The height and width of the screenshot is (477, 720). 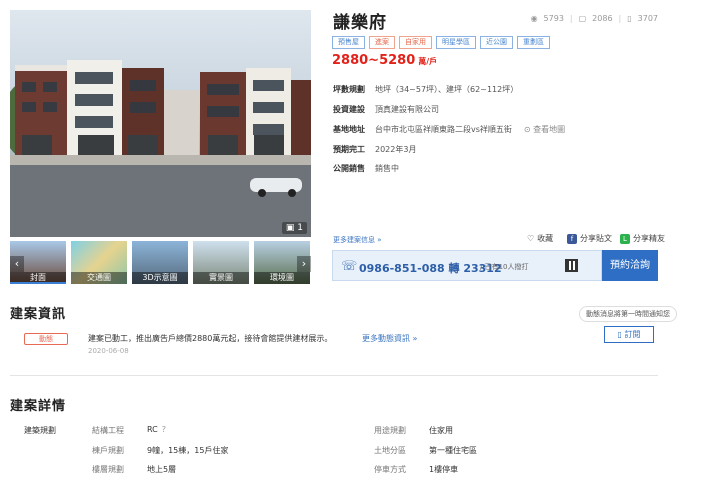 What do you see at coordinates (162, 469) in the screenshot?
I see `spec-value: 地上5層` at bounding box center [162, 469].